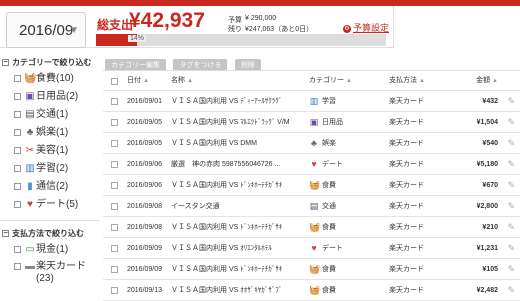 This screenshot has height=301, width=520. I want to click on category-filter-item: ▣ 日用品(2), so click(50, 97).